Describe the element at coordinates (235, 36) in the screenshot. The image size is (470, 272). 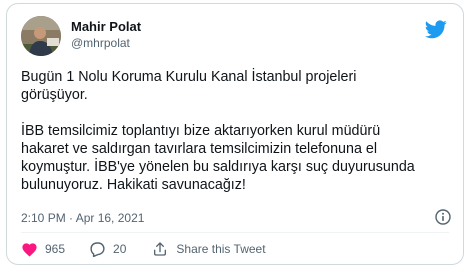
I see `tweet-header: Mahir Polat @mhrpolat` at that location.